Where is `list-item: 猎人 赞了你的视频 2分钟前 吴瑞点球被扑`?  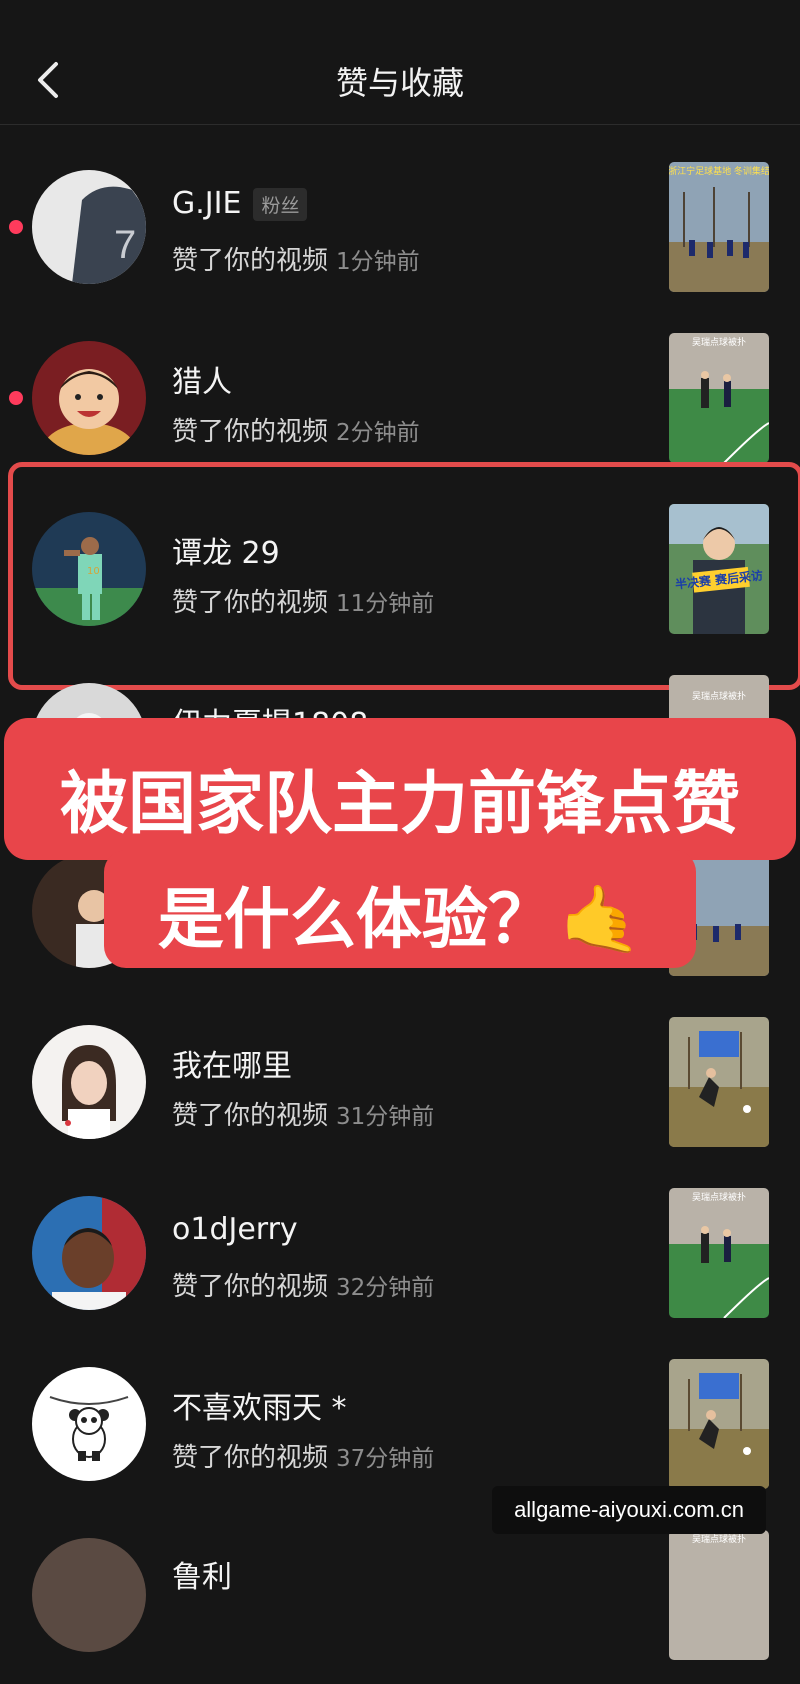 list-item: 猎人 赞了你的视频 2分钟前 吴瑞点球被扑 is located at coordinates (400, 402).